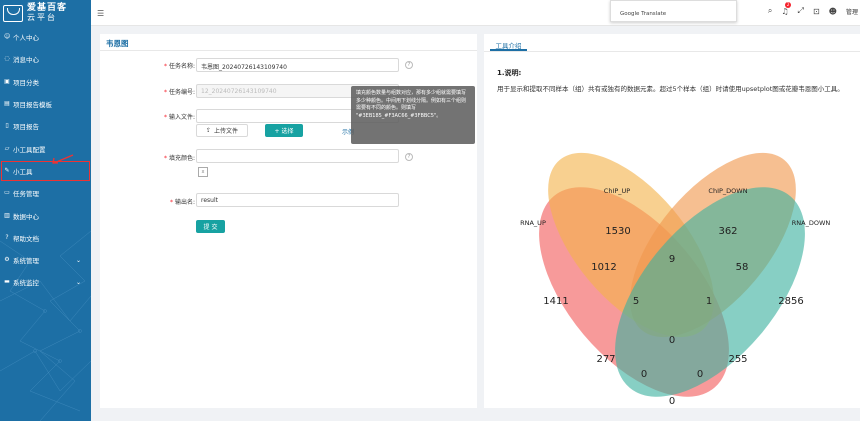 This screenshot has width=860, height=421. Describe the element at coordinates (45, 82) in the screenshot. I see `sidebar-item-categories: ▣ 项目分类` at that location.